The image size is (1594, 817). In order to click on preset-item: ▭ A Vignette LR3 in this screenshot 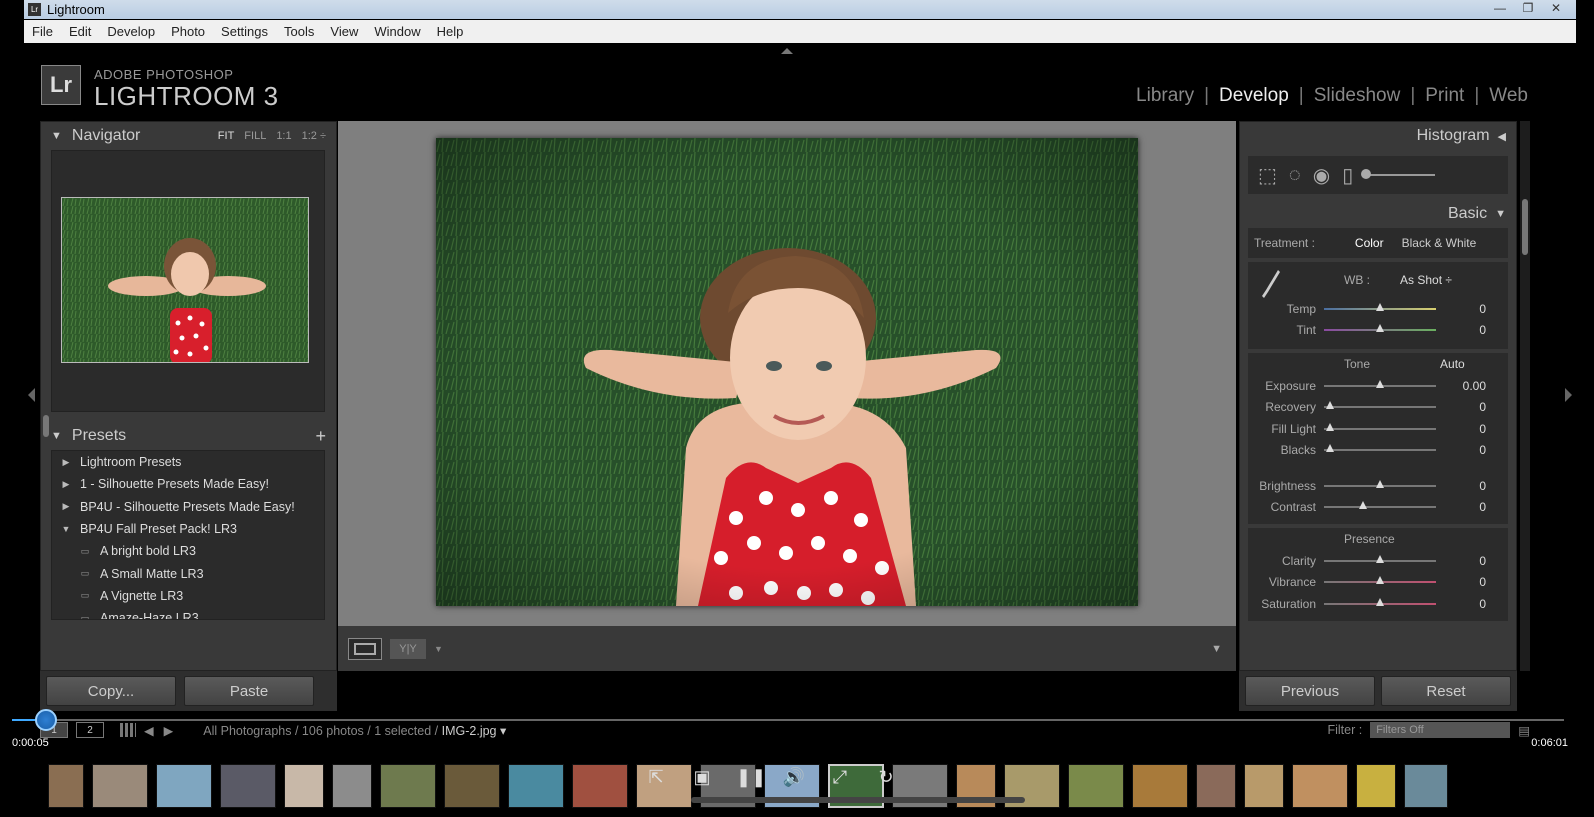, I will do `click(188, 596)`.